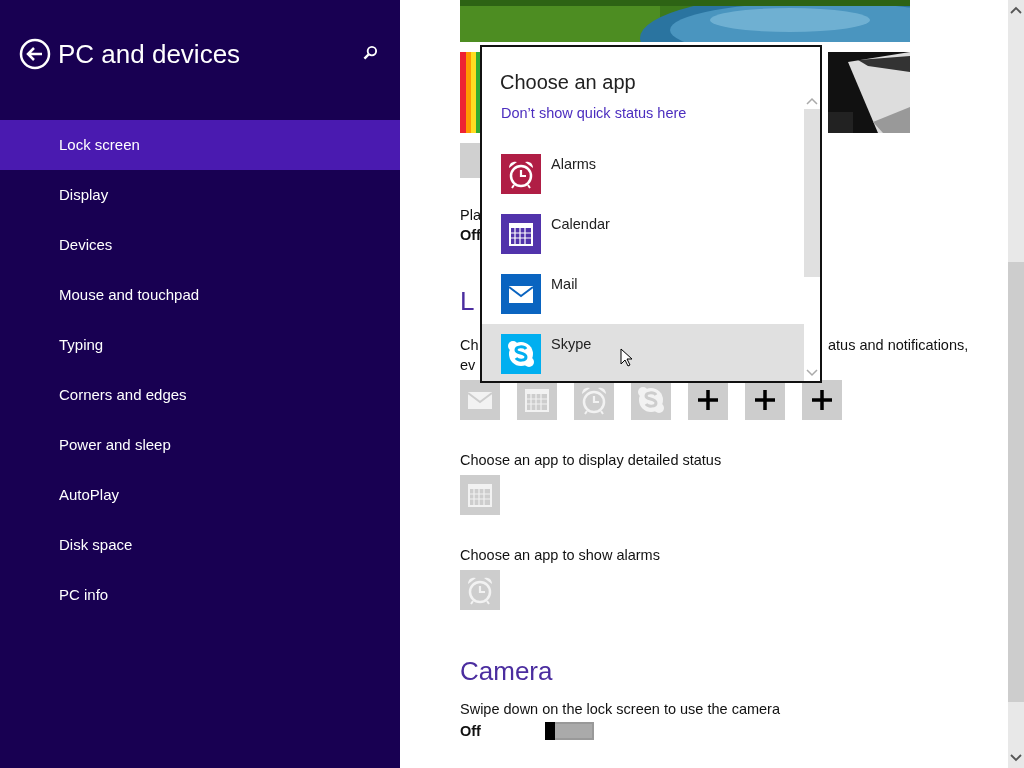 Image resolution: width=1024 pixels, height=768 pixels. I want to click on nav-item: Display, so click(200, 195).